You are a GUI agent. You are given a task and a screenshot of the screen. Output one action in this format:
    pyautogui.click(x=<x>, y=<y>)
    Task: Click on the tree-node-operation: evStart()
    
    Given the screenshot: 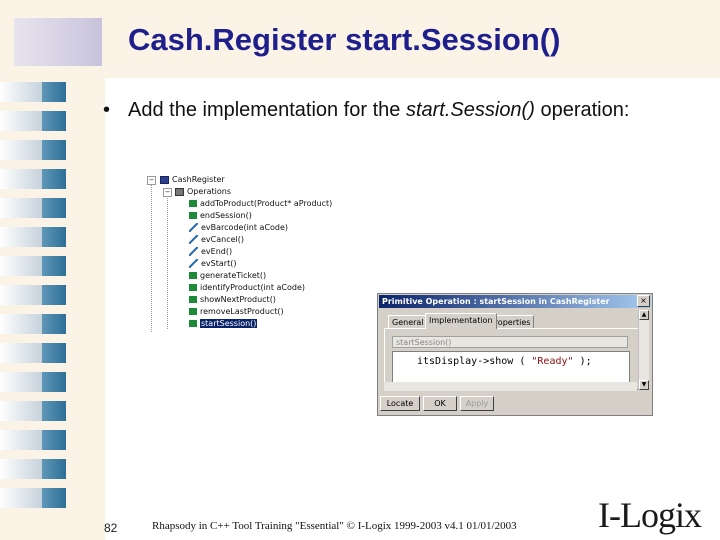 What is the action you would take?
    pyautogui.click(x=212, y=264)
    